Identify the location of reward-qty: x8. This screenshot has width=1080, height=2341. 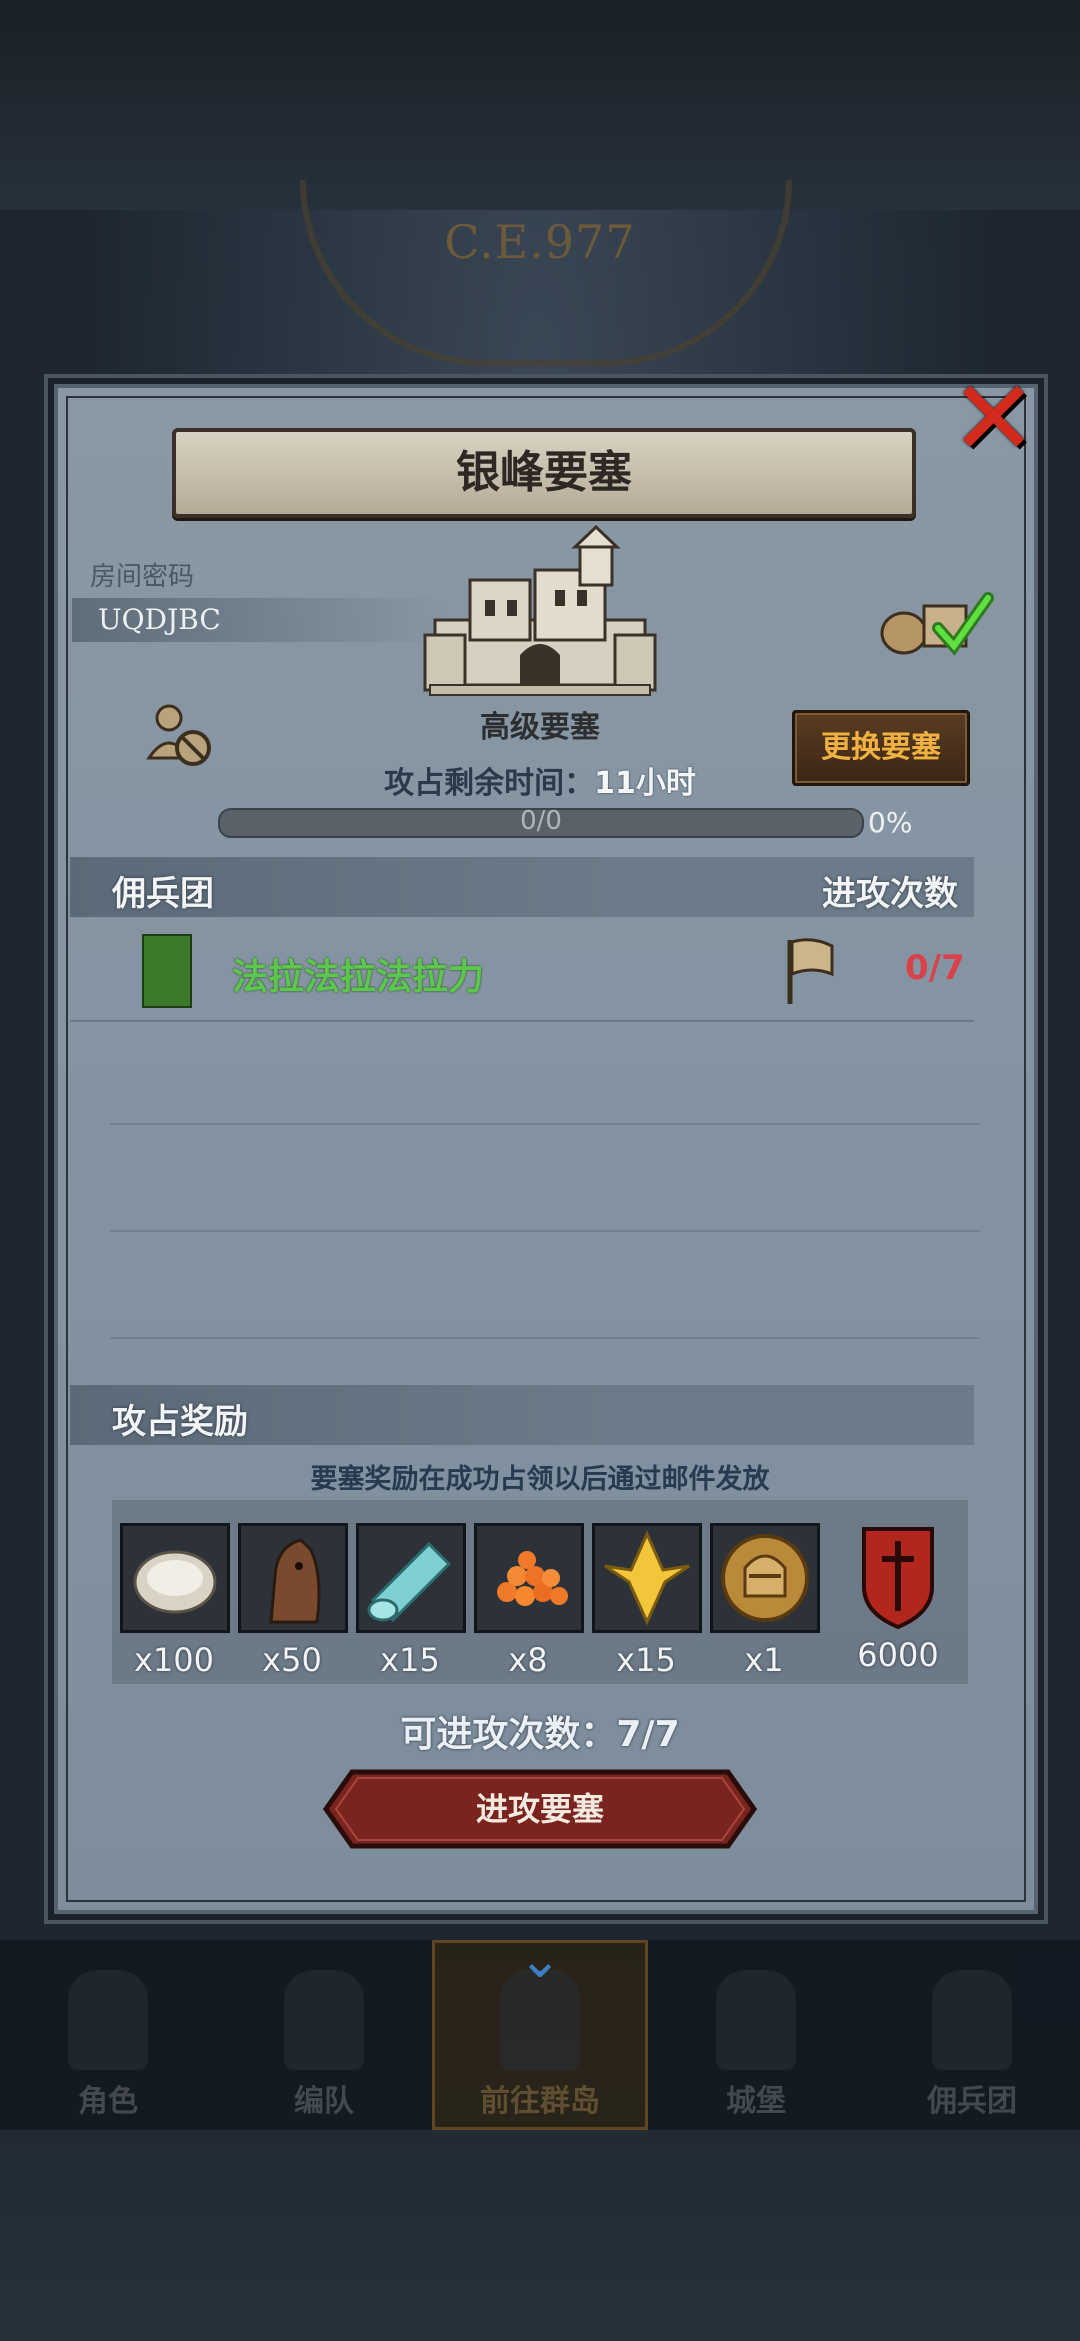
(528, 1660).